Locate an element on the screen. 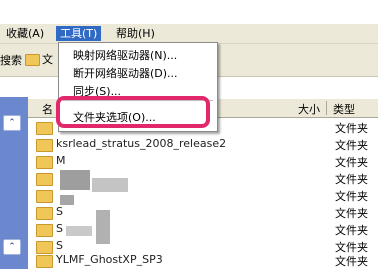  folders-button: 文 is located at coordinates (40, 59).